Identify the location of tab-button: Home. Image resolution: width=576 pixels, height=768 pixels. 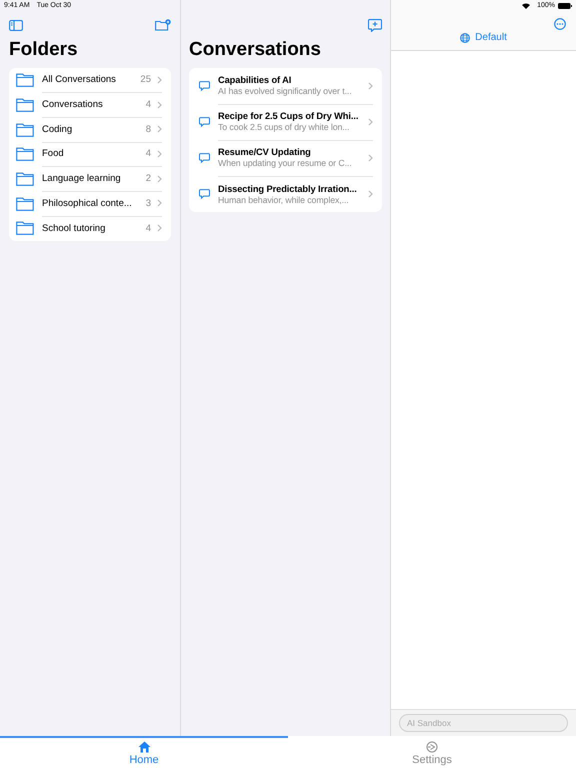
(144, 752).